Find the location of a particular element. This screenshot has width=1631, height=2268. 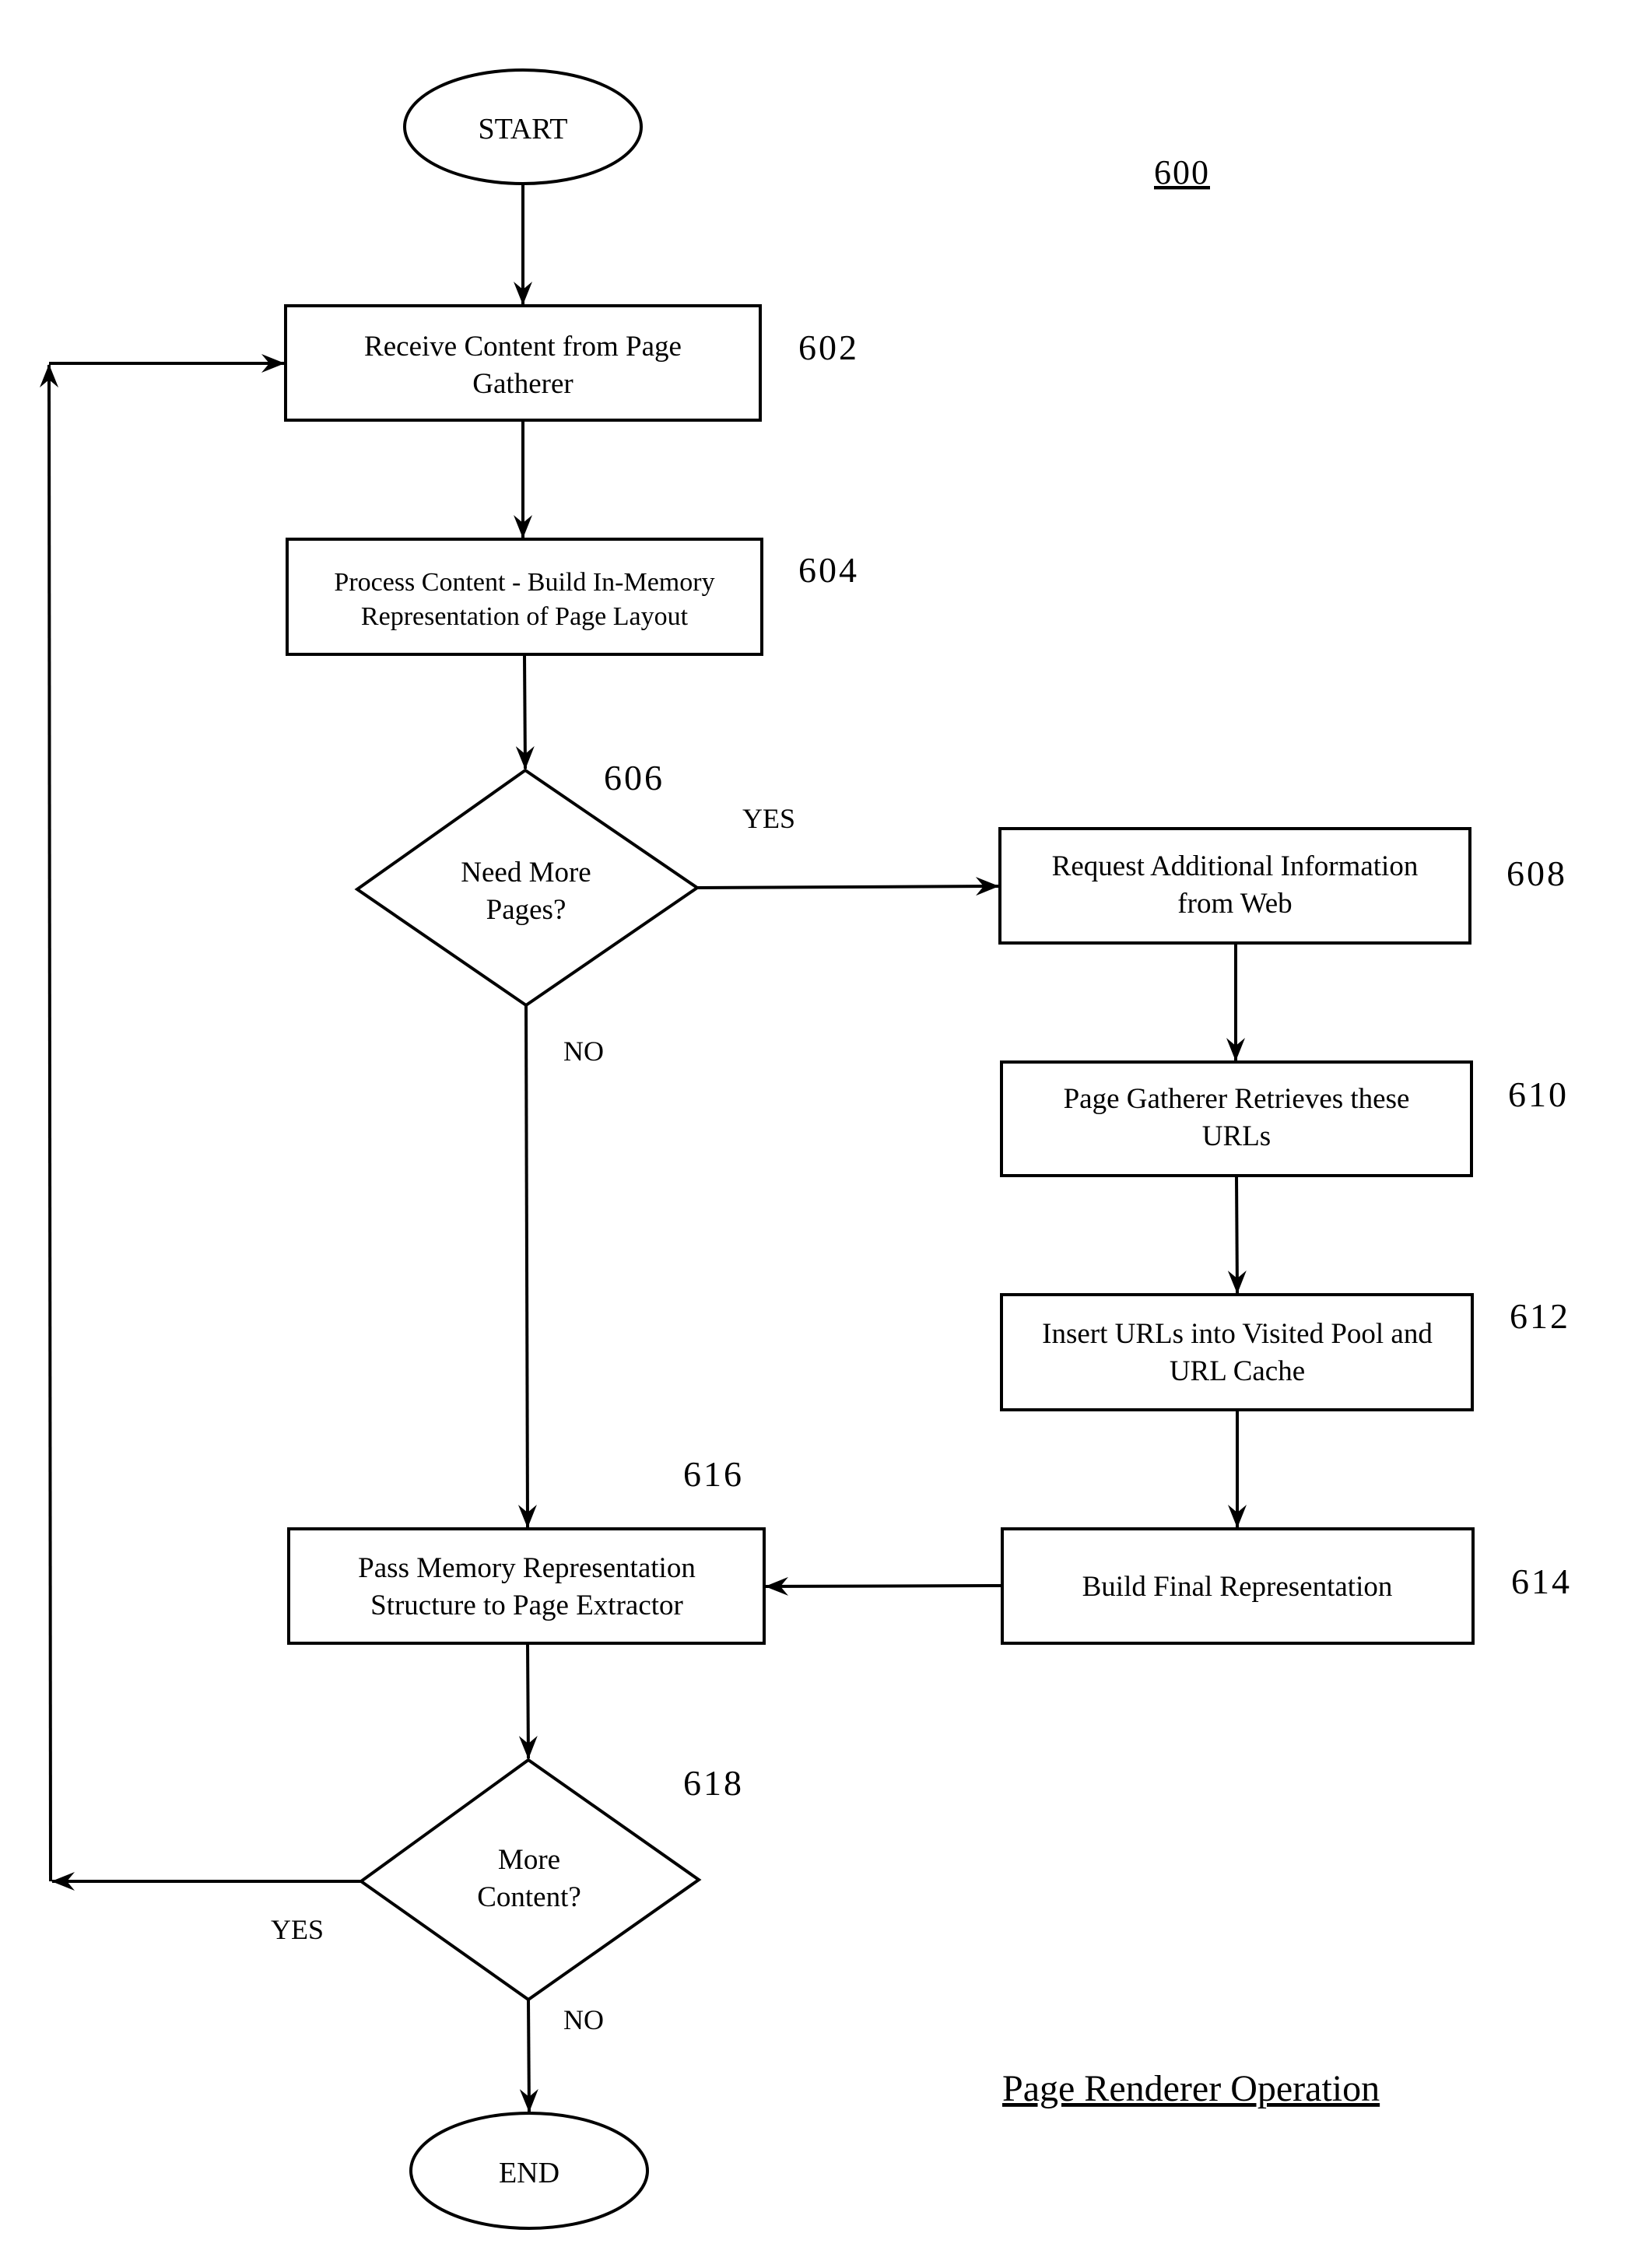

step-612-line-2: URL Cache is located at coordinates (1237, 1371).